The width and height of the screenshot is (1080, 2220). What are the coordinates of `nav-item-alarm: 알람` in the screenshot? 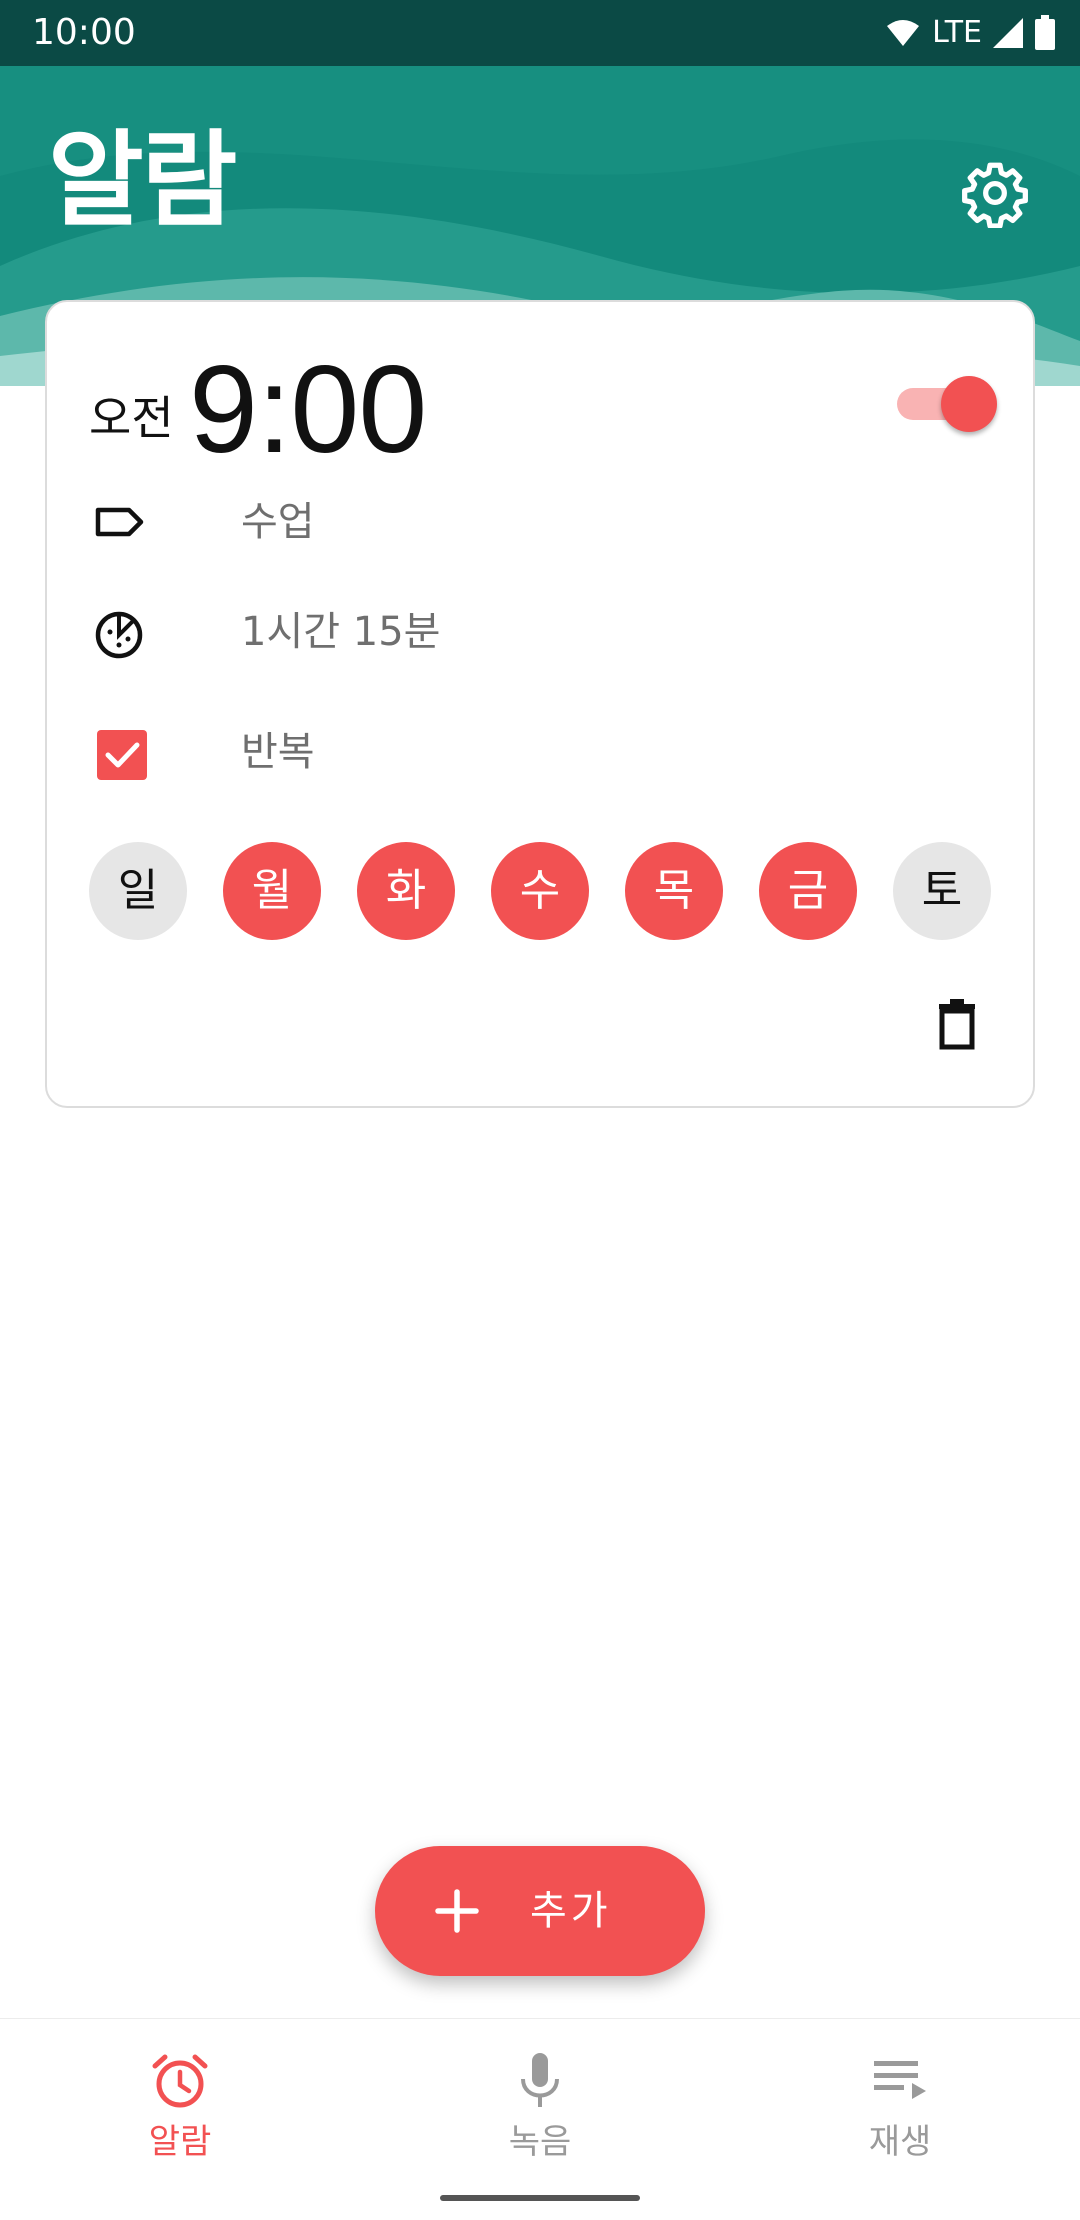 It's located at (180, 2114).